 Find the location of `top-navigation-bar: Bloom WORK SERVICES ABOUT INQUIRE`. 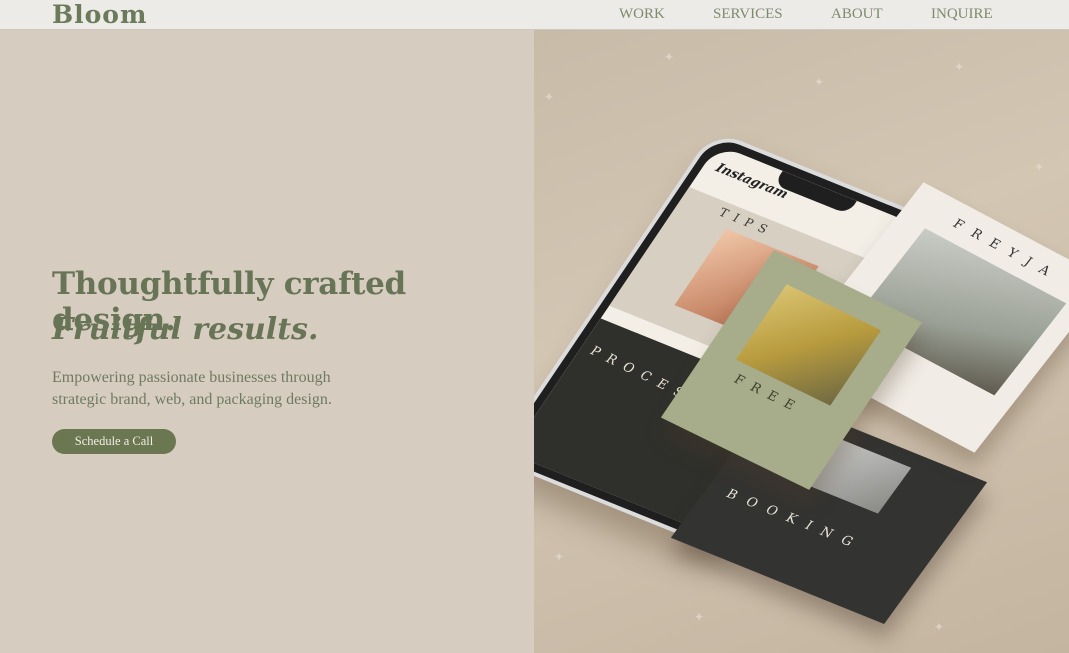

top-navigation-bar: Bloom WORK SERVICES ABOUT INQUIRE is located at coordinates (534, 15).